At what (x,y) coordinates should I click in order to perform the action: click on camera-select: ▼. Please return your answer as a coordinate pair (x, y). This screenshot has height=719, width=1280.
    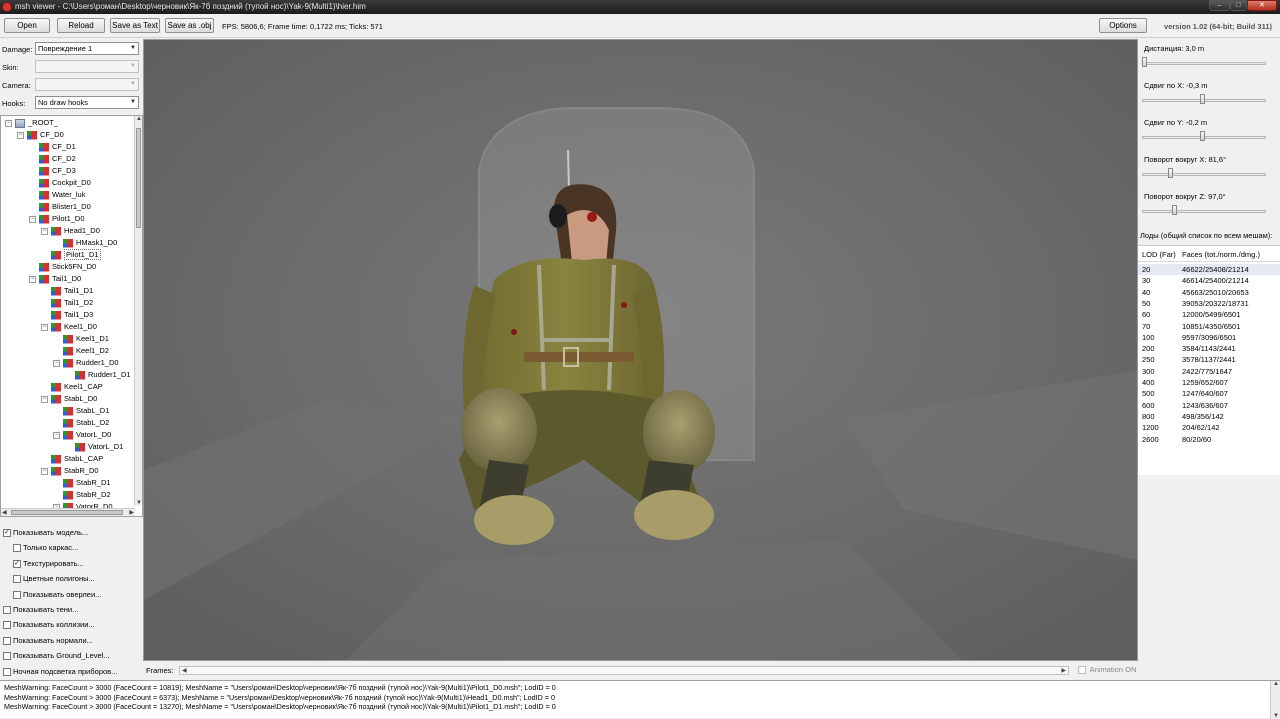
    Looking at the image, I should click on (87, 84).